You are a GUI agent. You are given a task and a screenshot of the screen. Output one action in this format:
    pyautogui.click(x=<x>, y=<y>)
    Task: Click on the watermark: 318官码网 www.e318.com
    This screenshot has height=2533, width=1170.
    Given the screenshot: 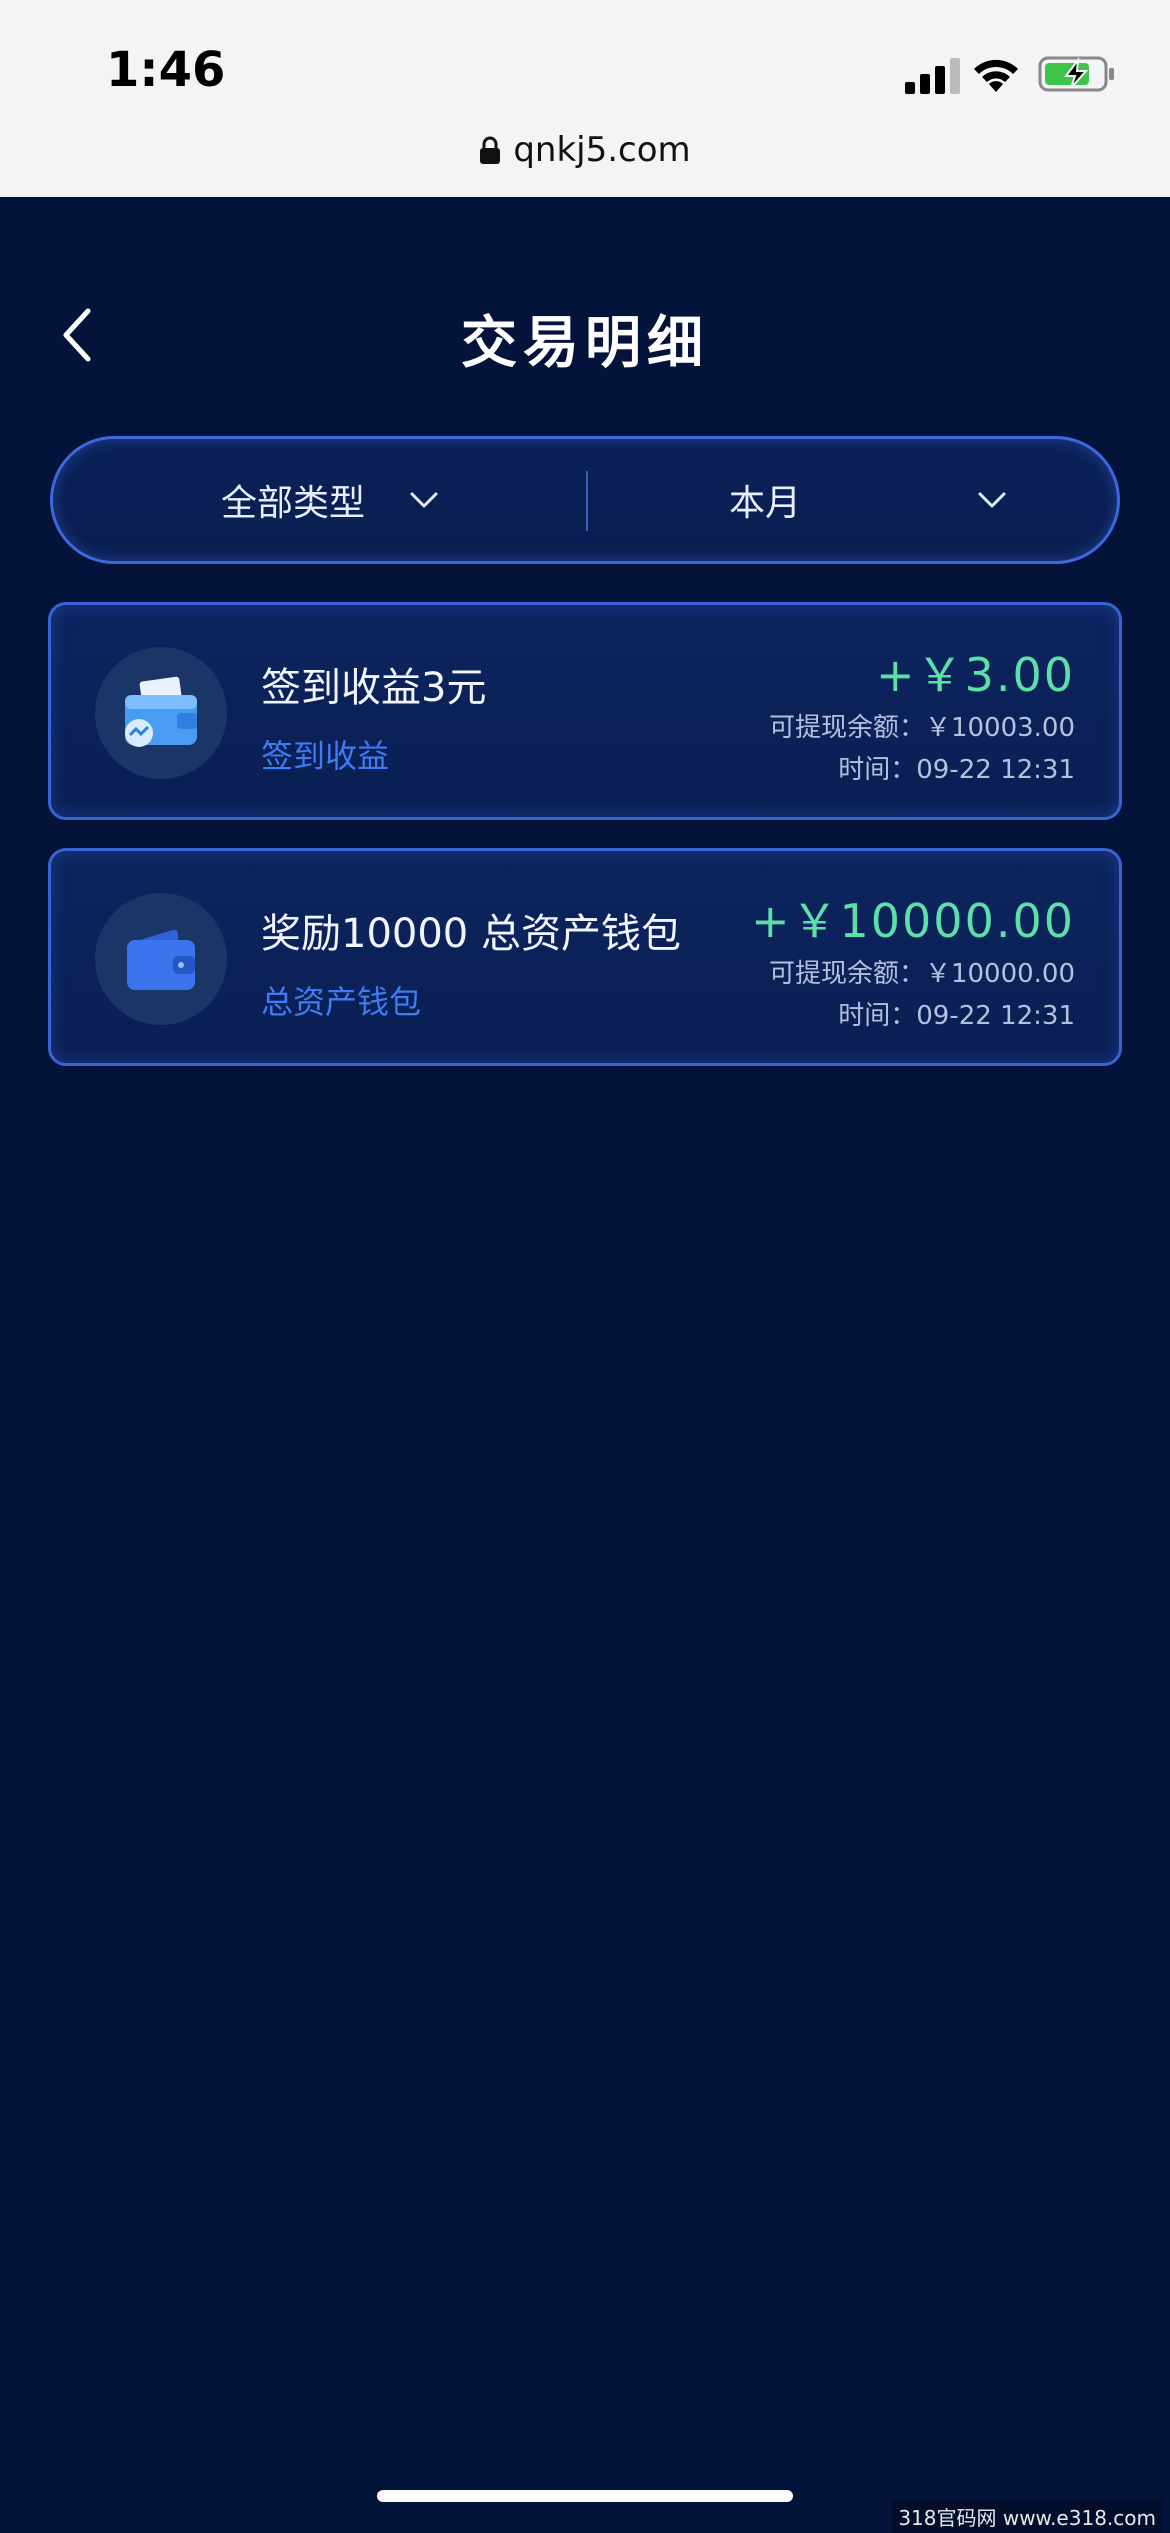 What is the action you would take?
    pyautogui.click(x=1027, y=2516)
    